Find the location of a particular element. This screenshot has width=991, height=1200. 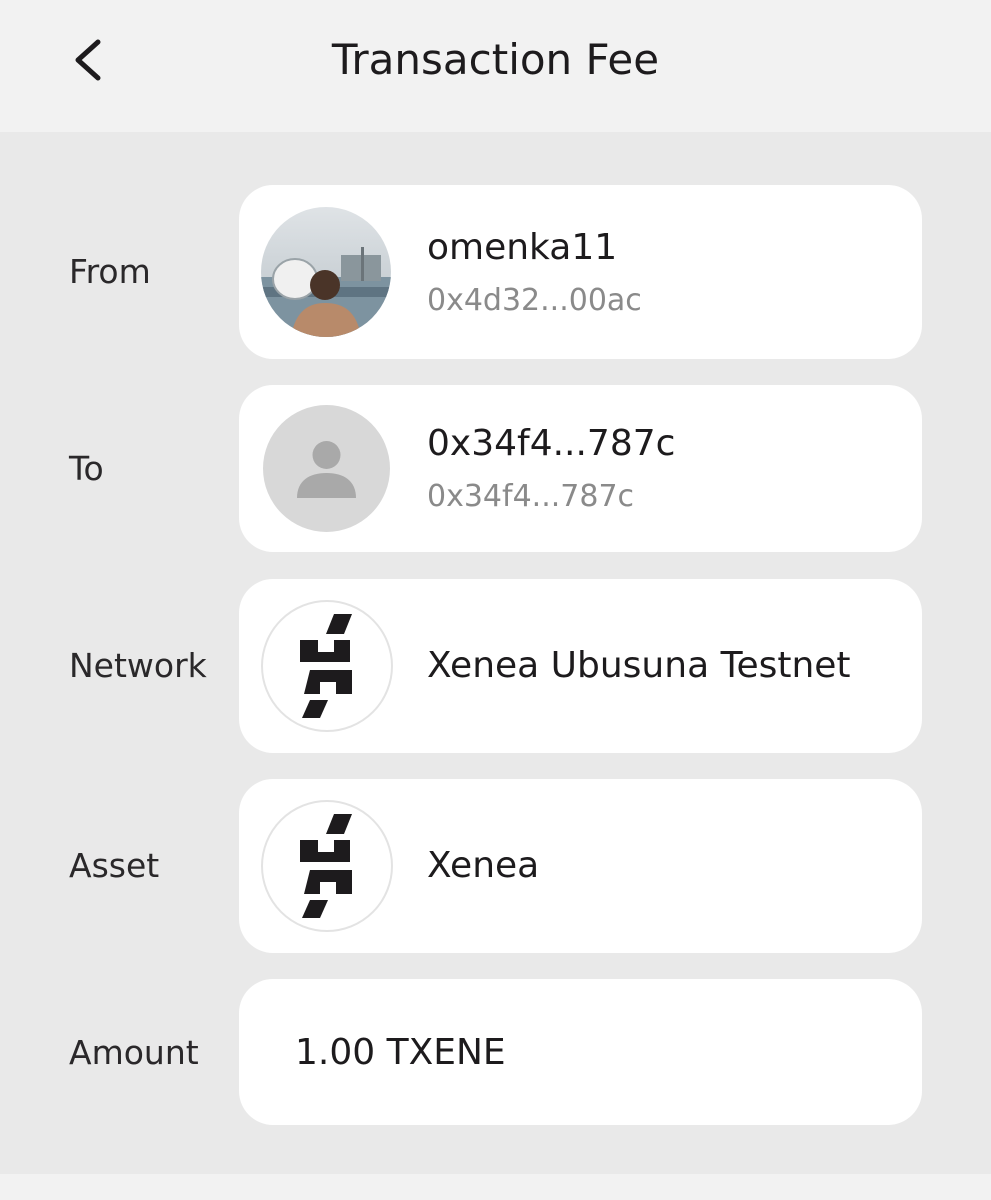

to-address: 0x34f4...787c is located at coordinates (531, 496).